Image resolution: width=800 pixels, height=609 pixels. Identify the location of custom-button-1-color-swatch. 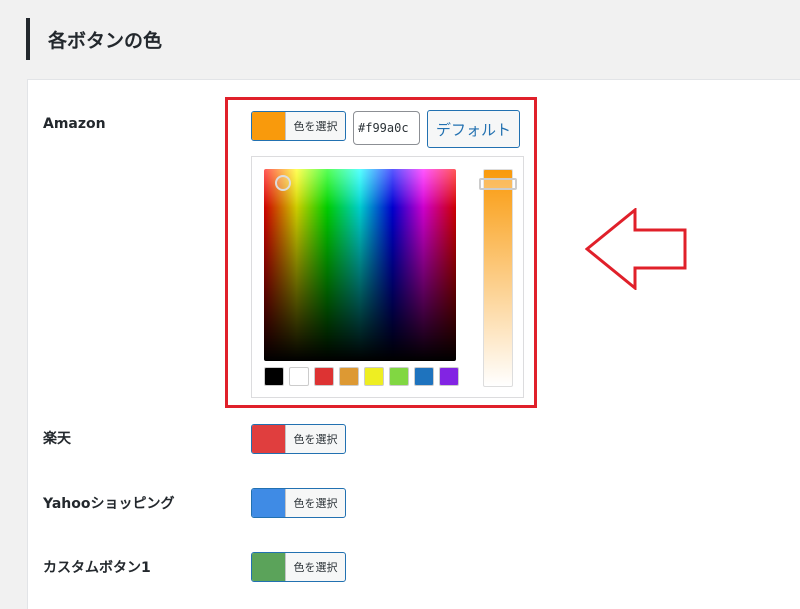
(269, 567).